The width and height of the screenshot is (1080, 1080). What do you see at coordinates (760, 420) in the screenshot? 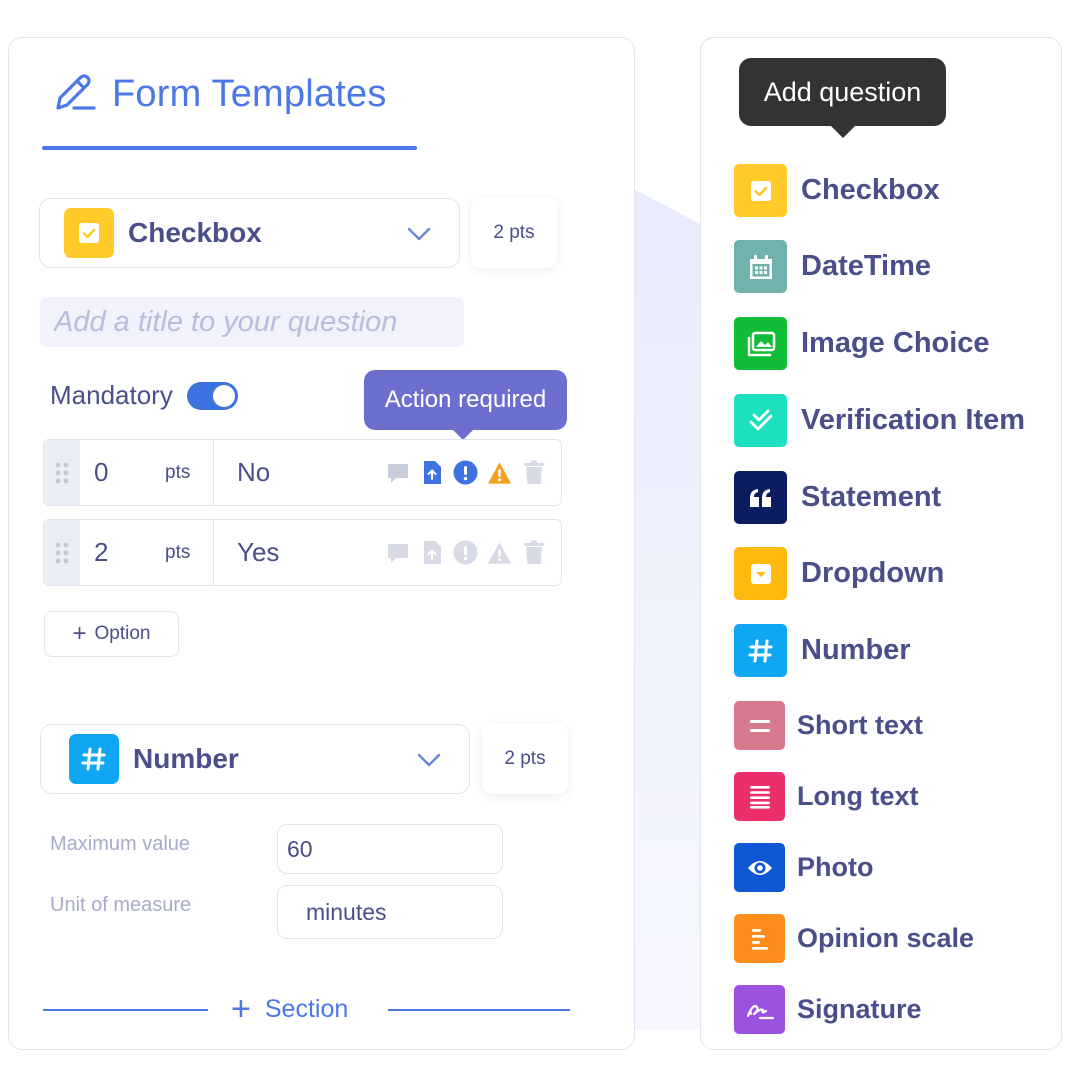
I see `check-double-icon` at bounding box center [760, 420].